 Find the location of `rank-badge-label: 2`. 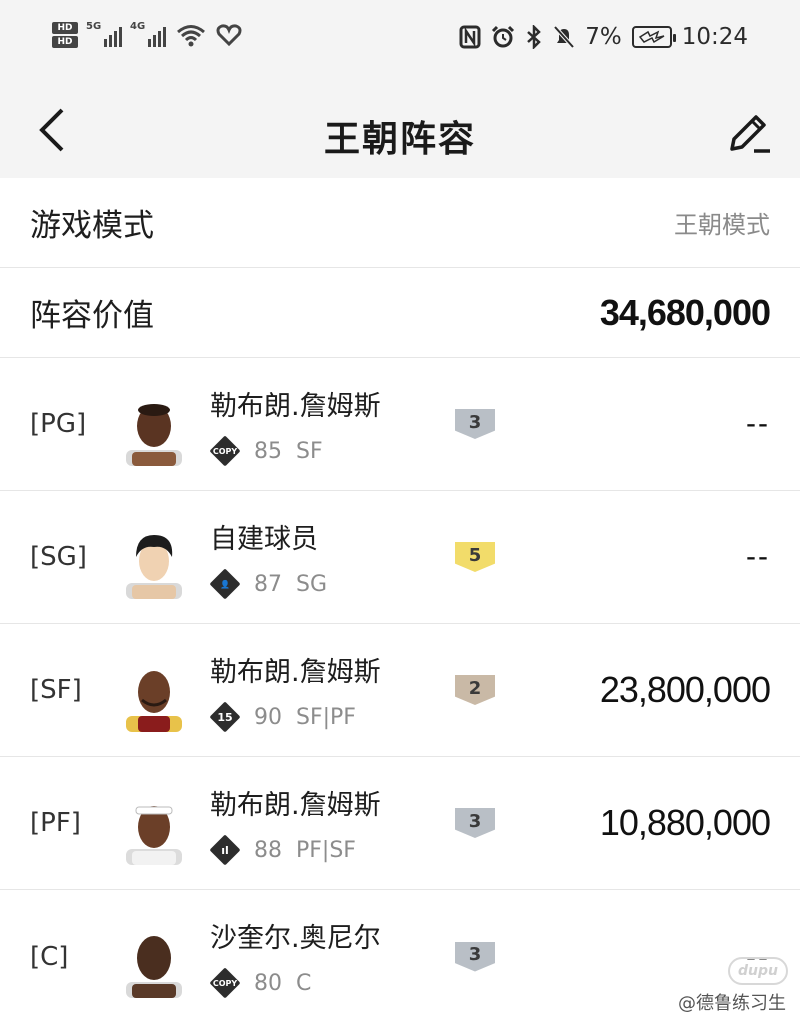

rank-badge-label: 2 is located at coordinates (475, 690).